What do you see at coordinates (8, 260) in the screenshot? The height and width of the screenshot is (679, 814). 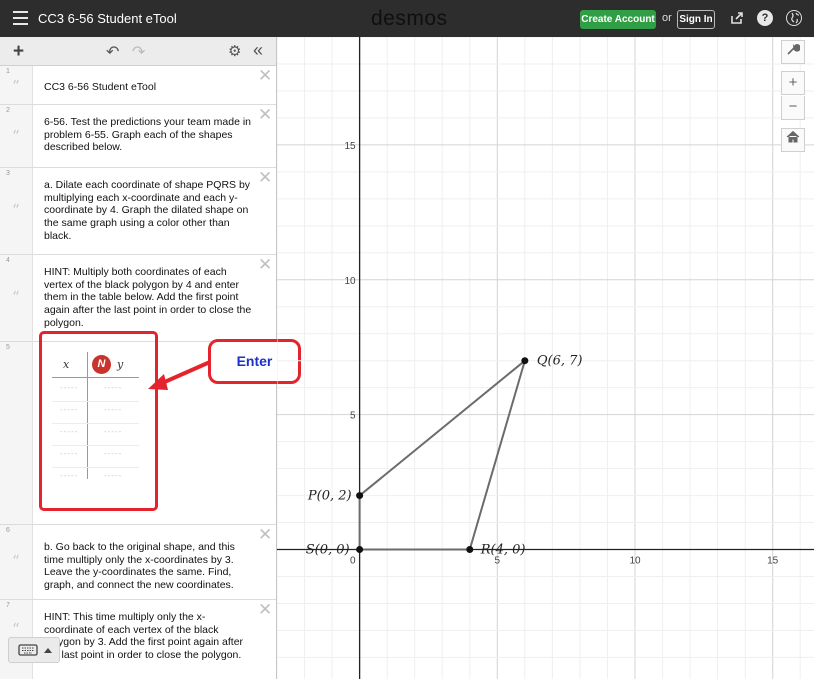 I see `expression-number: 4` at bounding box center [8, 260].